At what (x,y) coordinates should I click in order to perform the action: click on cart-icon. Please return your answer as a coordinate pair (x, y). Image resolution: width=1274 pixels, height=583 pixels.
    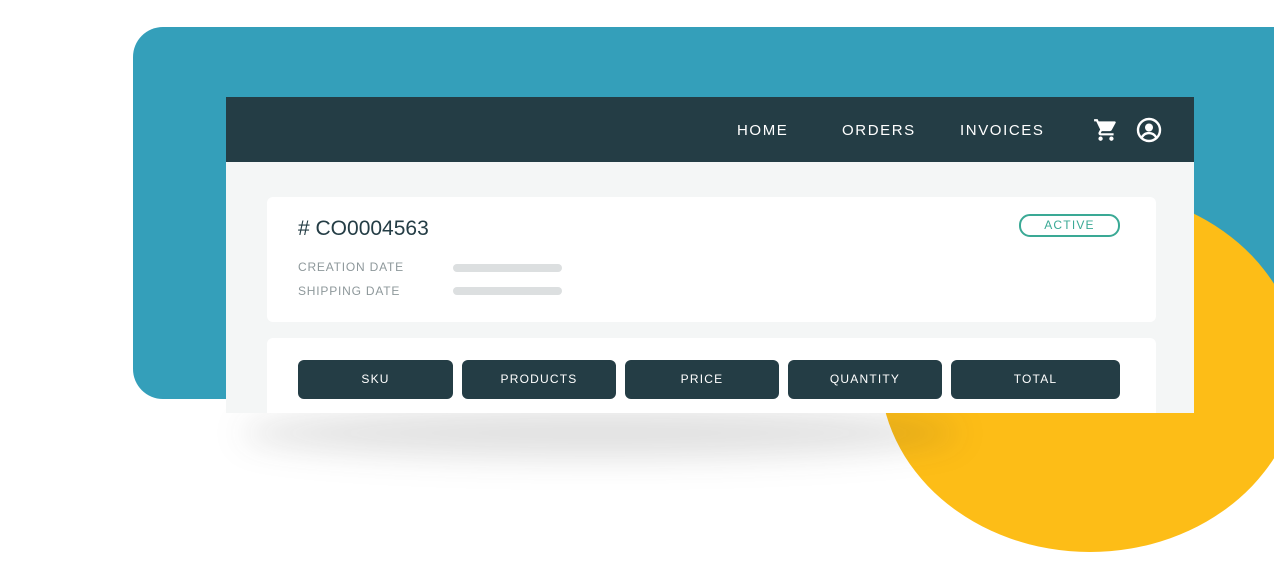
    Looking at the image, I should click on (1106, 130).